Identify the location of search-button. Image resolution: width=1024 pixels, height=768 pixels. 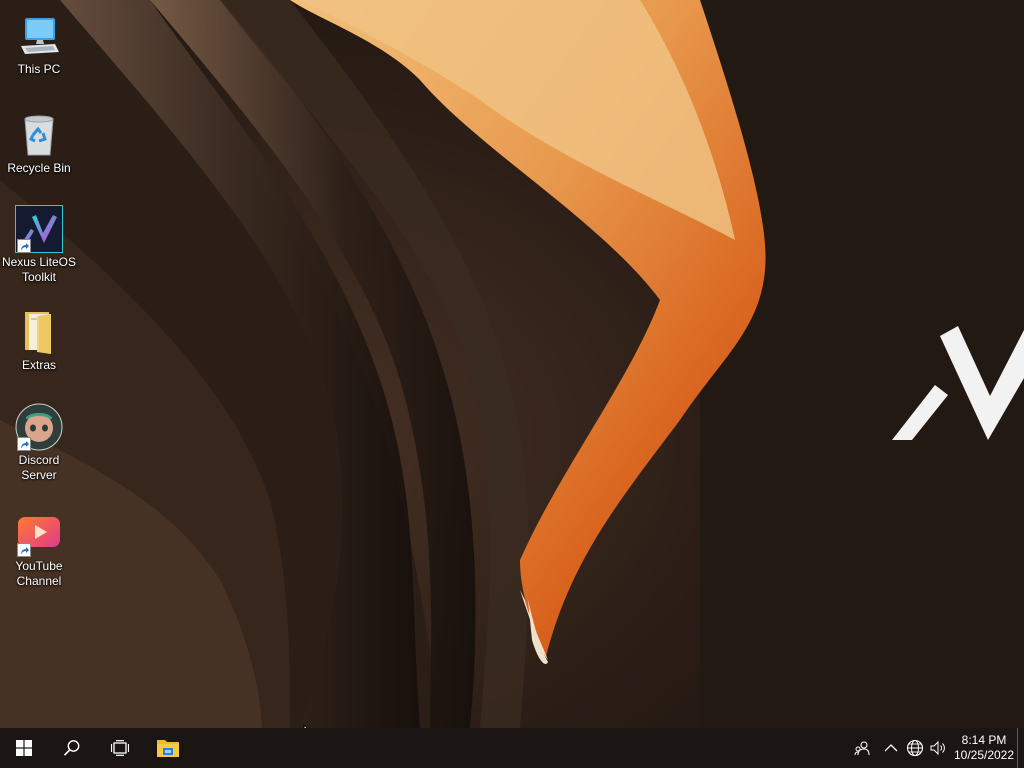
(72, 748).